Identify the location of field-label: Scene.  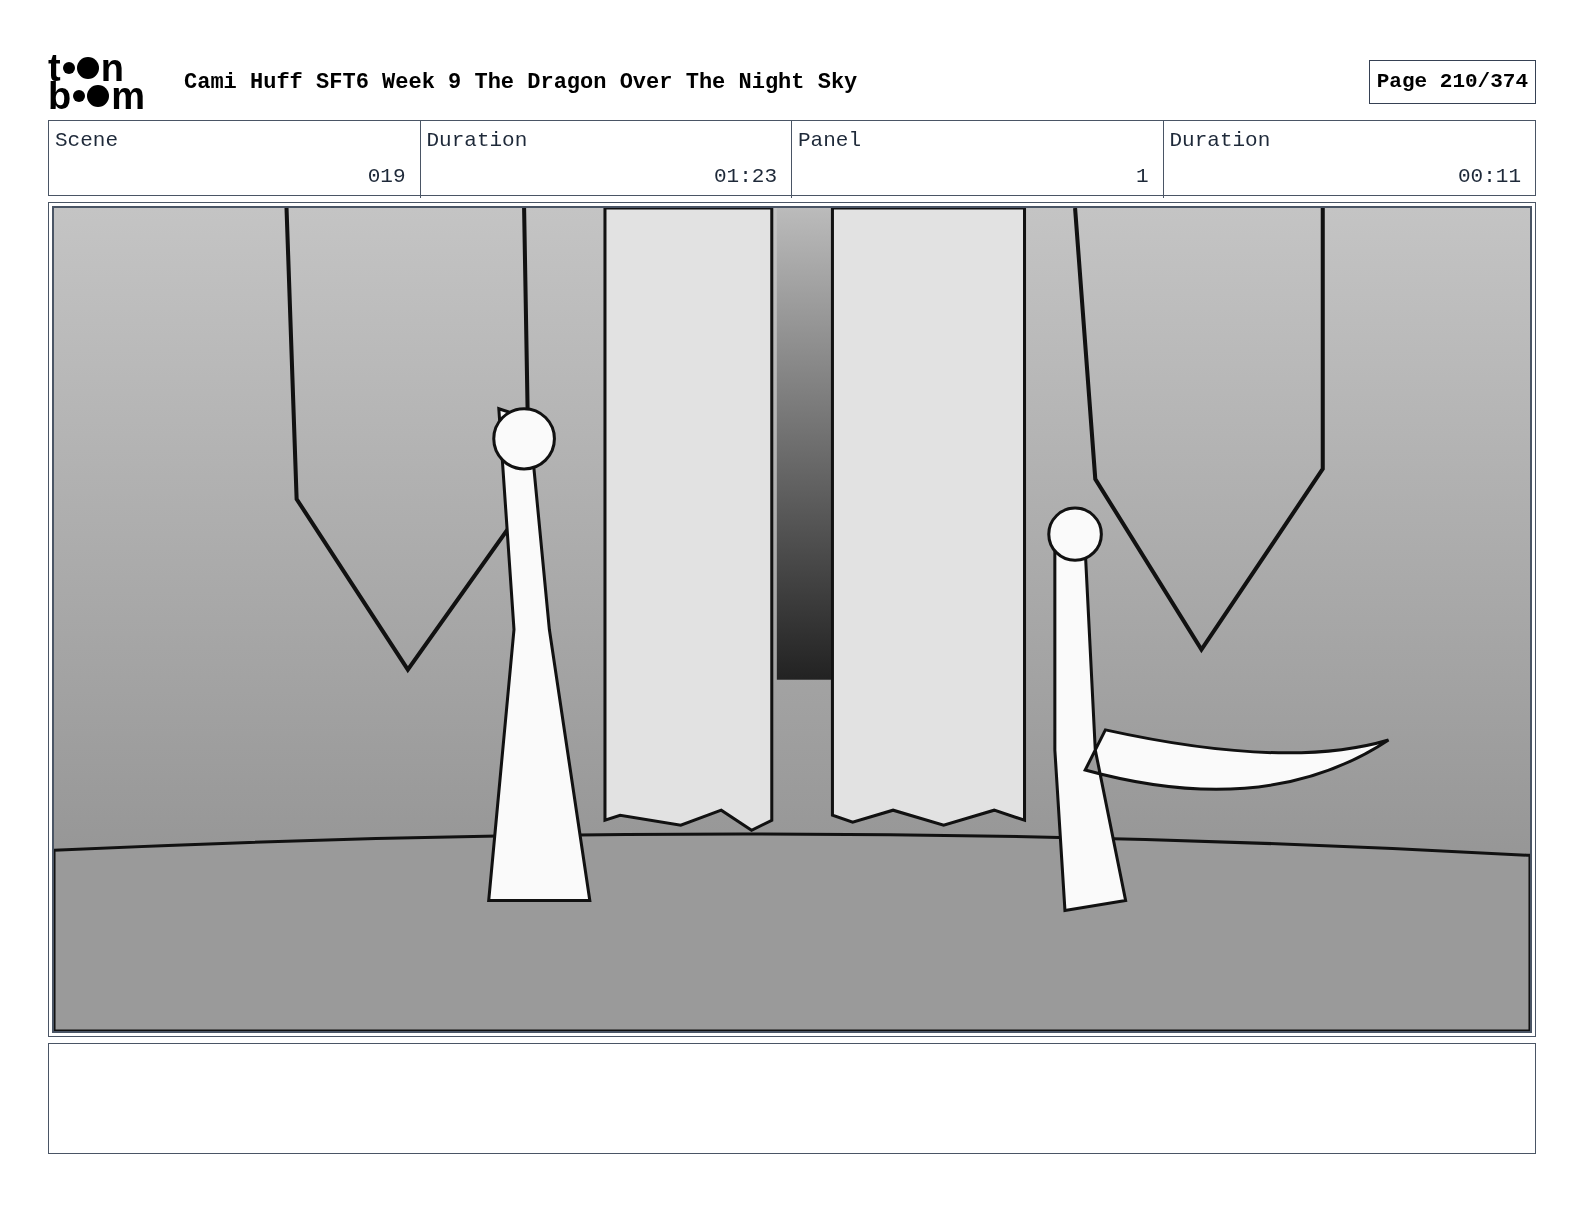
(87, 141).